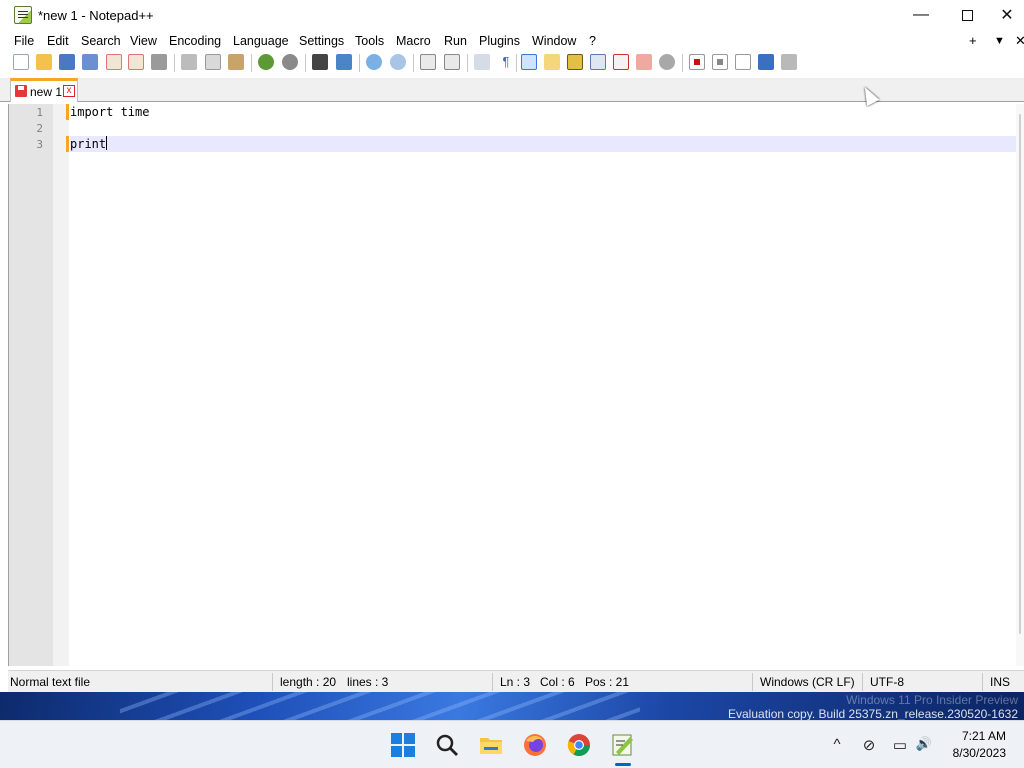 This screenshot has width=1024, height=768. Describe the element at coordinates (924, 745) in the screenshot. I see `volume-icon: 🔊` at that location.